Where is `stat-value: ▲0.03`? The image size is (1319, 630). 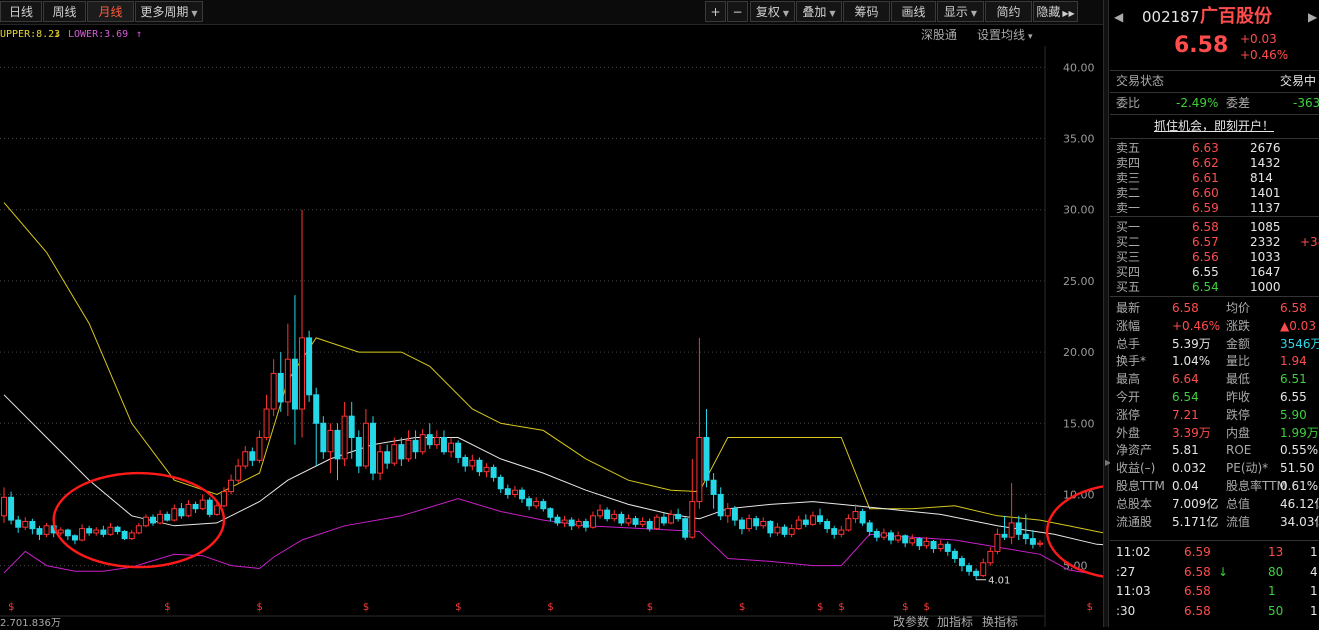 stat-value: ▲0.03 is located at coordinates (1298, 325).